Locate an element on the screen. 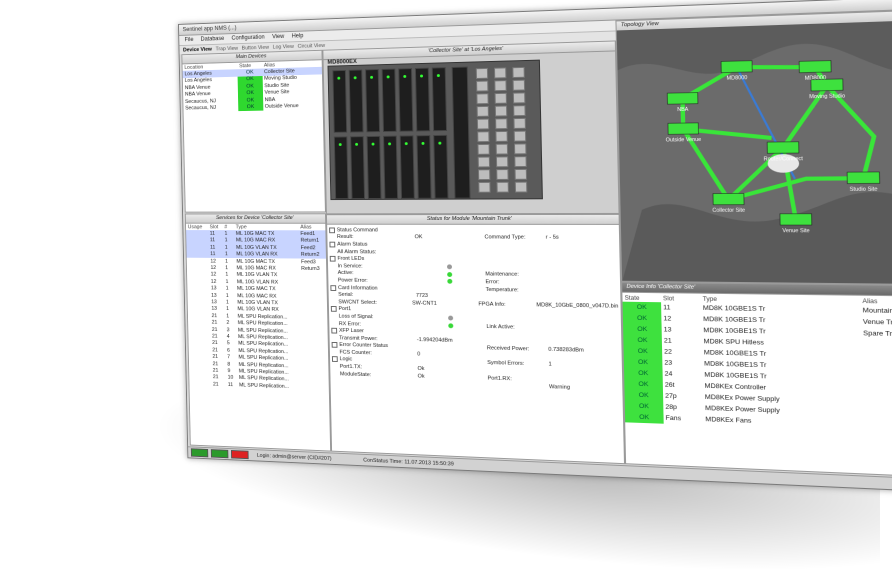 The height and width of the screenshot is (582, 892). device-alias: Outside Venue is located at coordinates (293, 106).